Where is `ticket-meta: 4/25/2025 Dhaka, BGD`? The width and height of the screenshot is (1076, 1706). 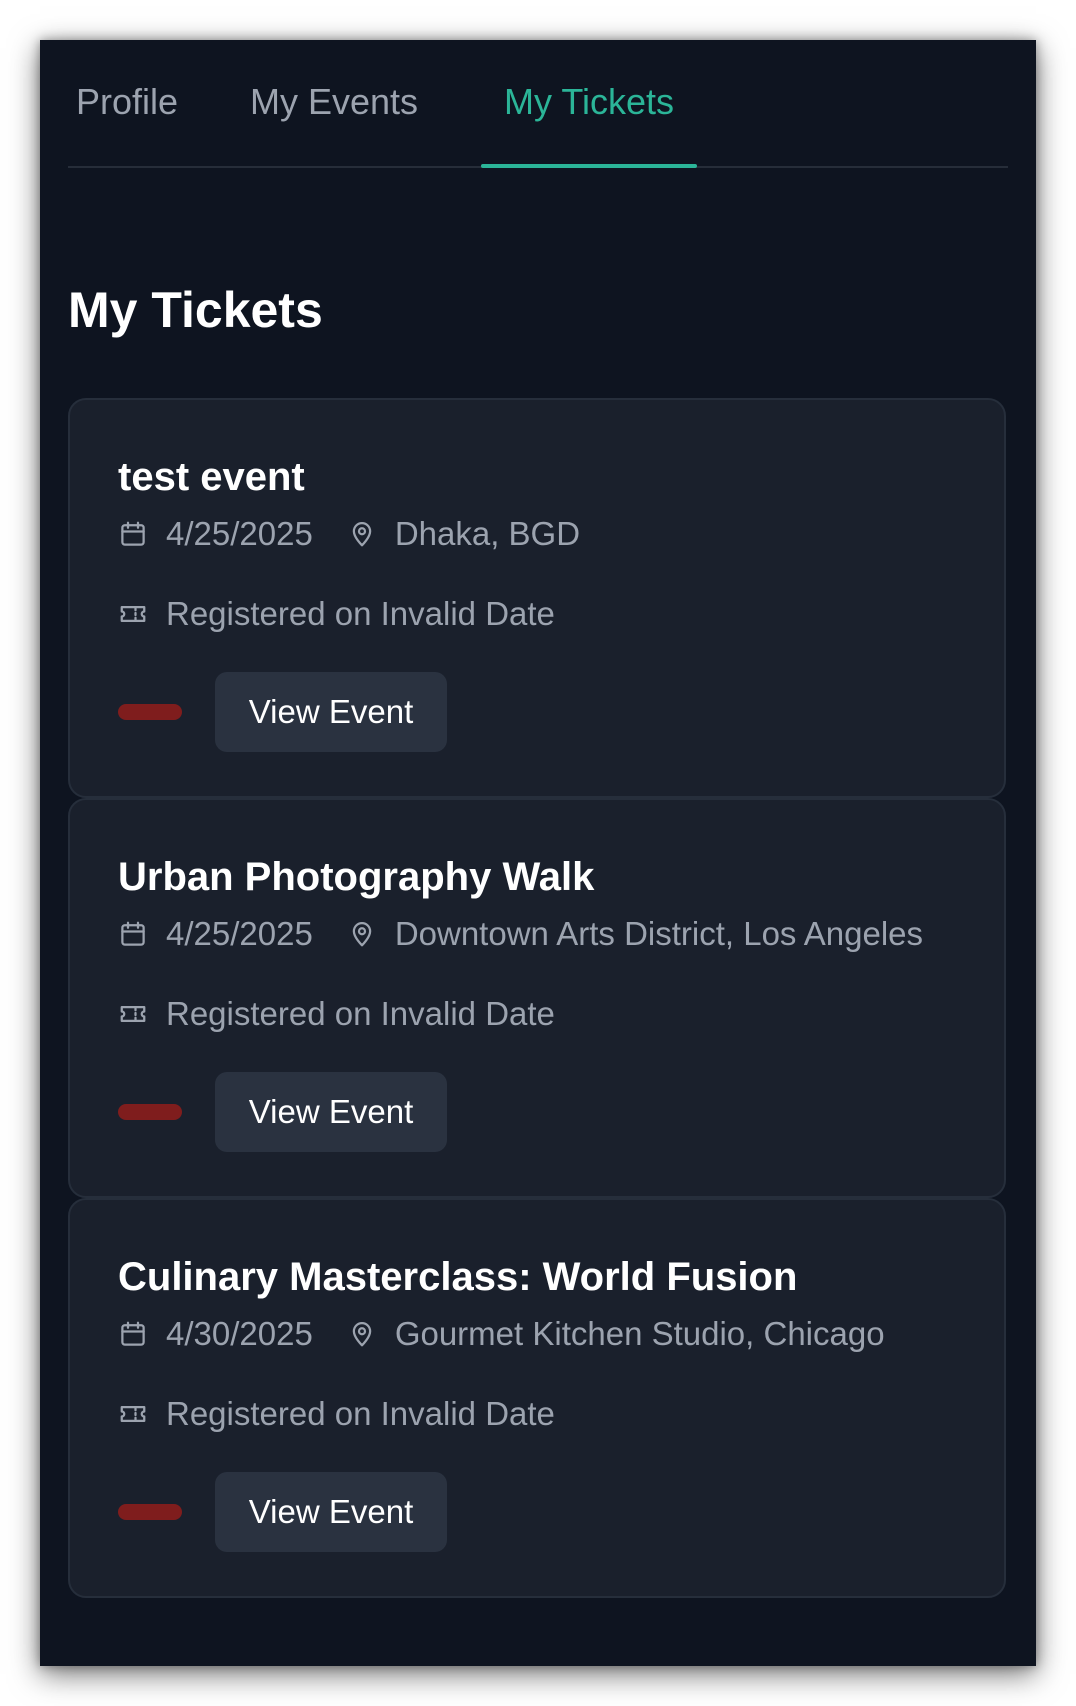 ticket-meta: 4/25/2025 Dhaka, BGD is located at coordinates (349, 534).